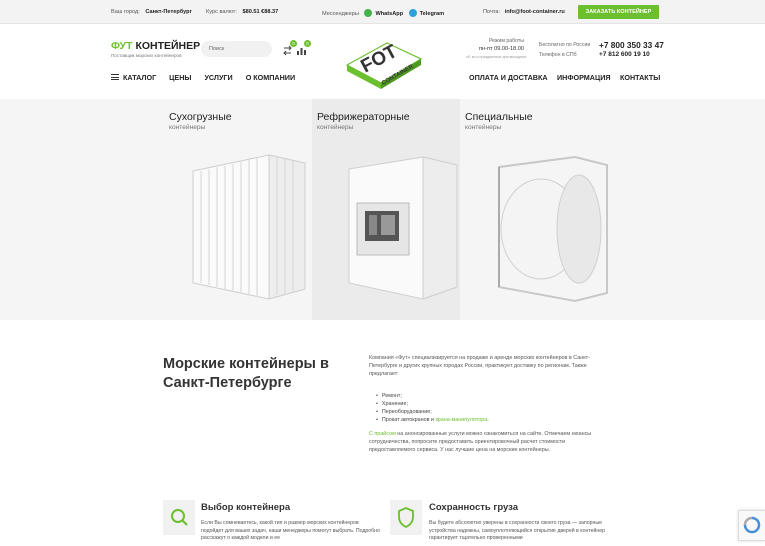  What do you see at coordinates (618, 12) in the screenshot?
I see `order-container-button: ЗАКАЗАТЬ КОНТЕЙНЕР` at bounding box center [618, 12].